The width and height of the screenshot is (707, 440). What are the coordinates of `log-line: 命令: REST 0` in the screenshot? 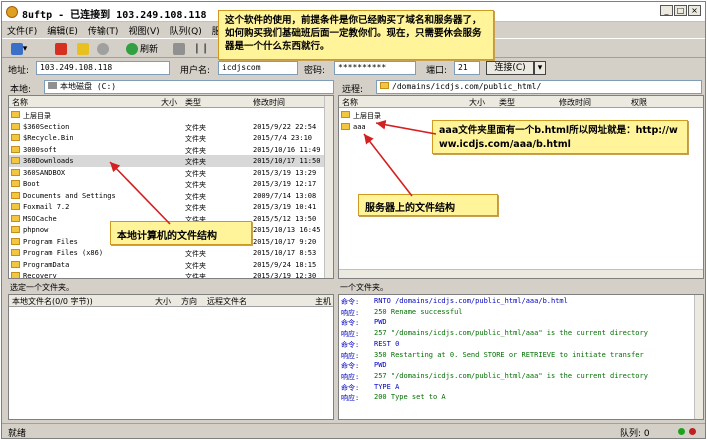 It's located at (516, 345).